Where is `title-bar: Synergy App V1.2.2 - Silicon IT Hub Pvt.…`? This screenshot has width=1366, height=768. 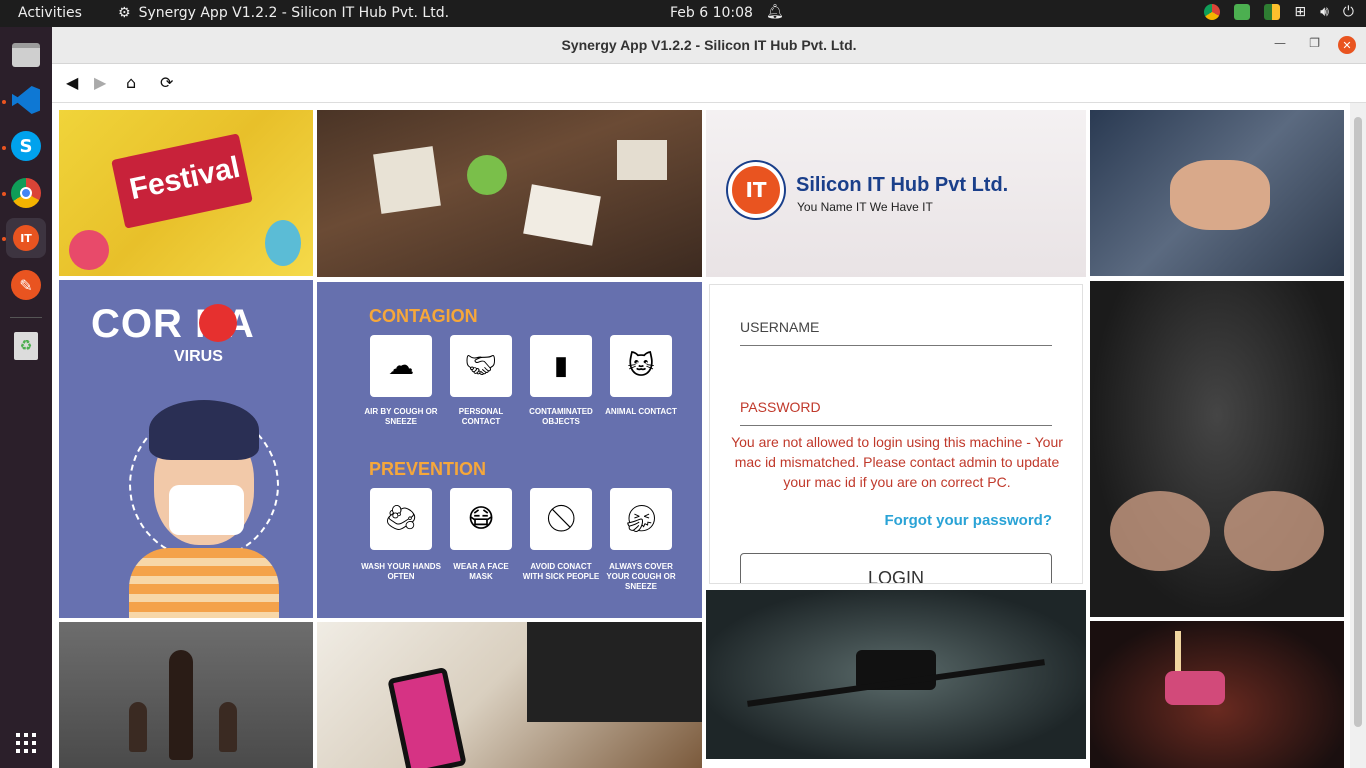
title-bar: Synergy App V1.2.2 - Silicon IT Hub Pvt.… is located at coordinates (709, 45).